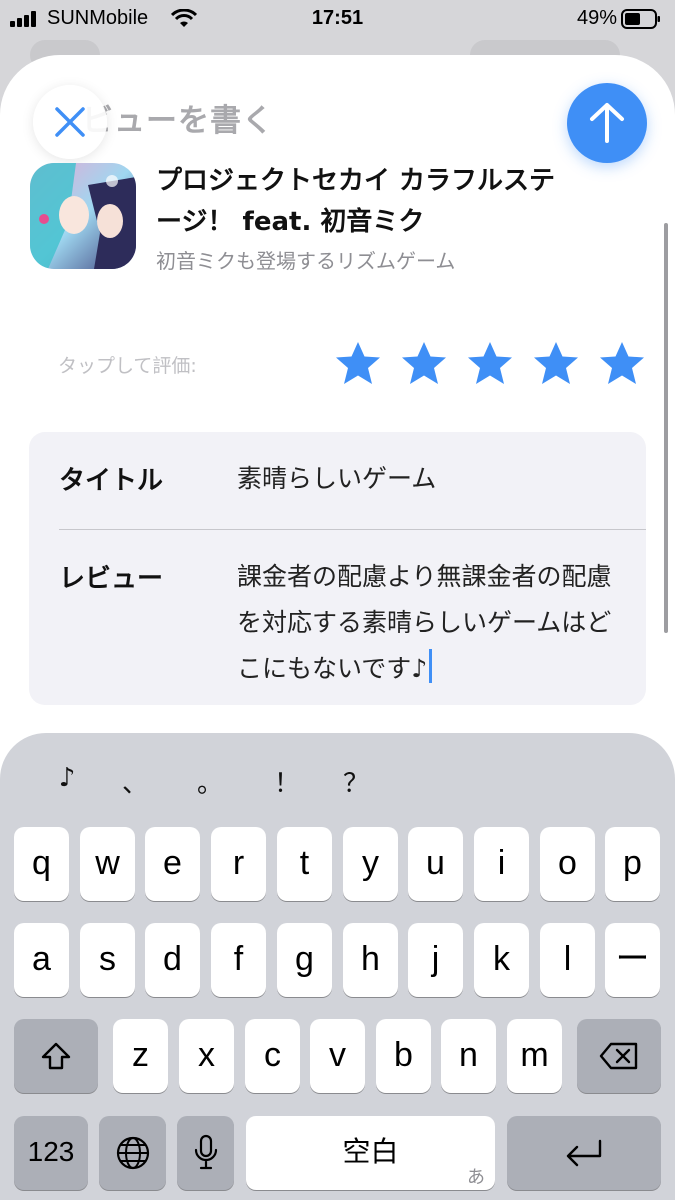 Image resolution: width=675 pixels, height=1200 pixels. What do you see at coordinates (304, 960) in the screenshot?
I see `key-g: g` at bounding box center [304, 960].